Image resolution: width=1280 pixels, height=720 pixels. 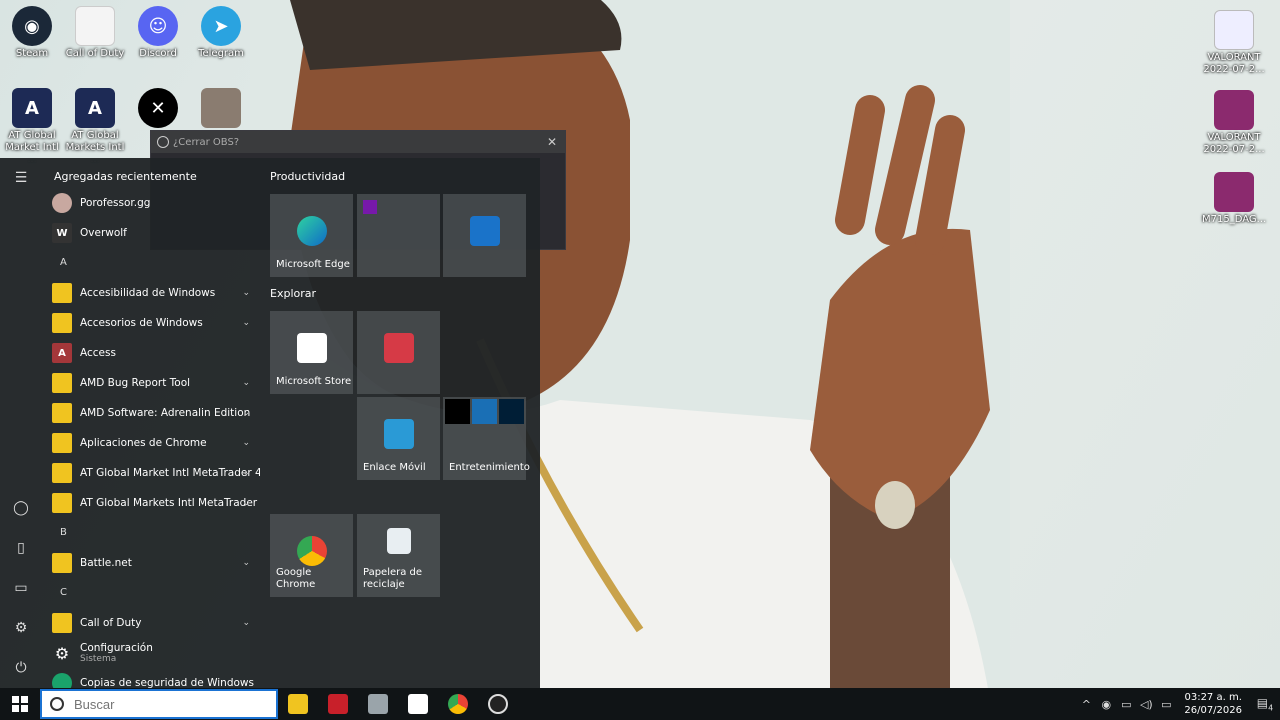 I want to click on battery-icon: ▭, so click(x=1126, y=704).